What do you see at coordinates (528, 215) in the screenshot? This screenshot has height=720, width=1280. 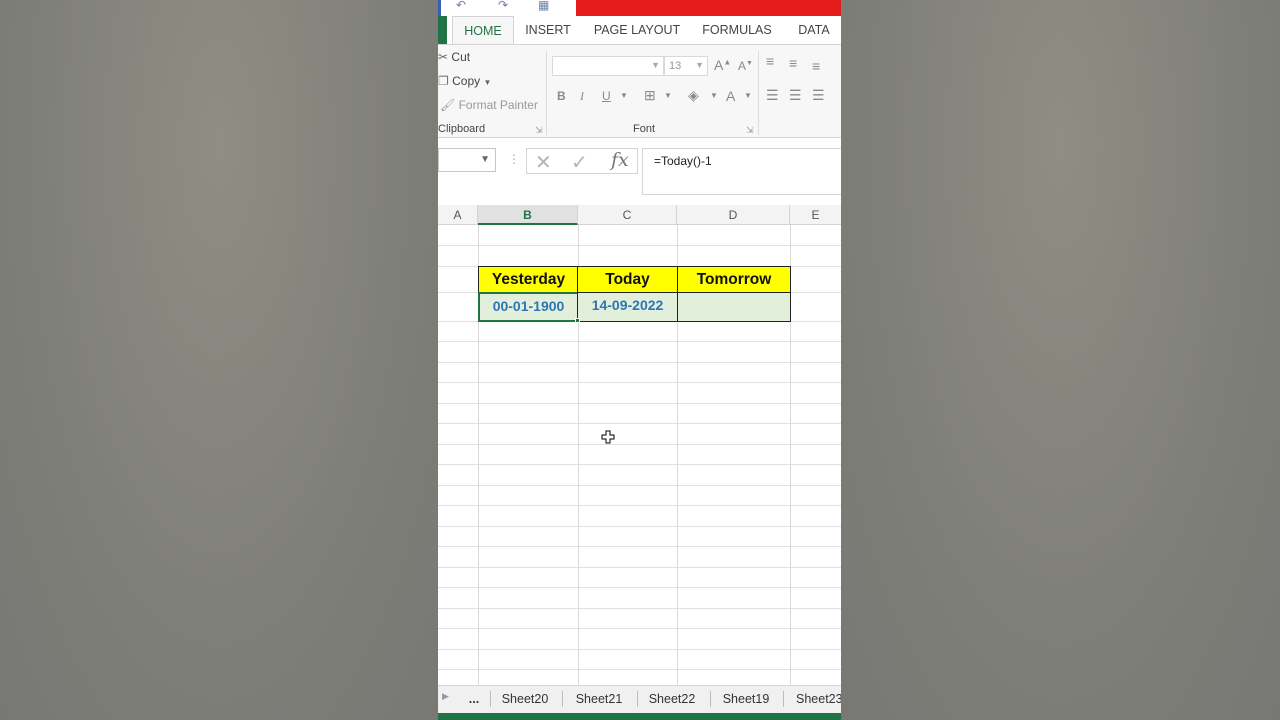 I see `column-header-b: B` at bounding box center [528, 215].